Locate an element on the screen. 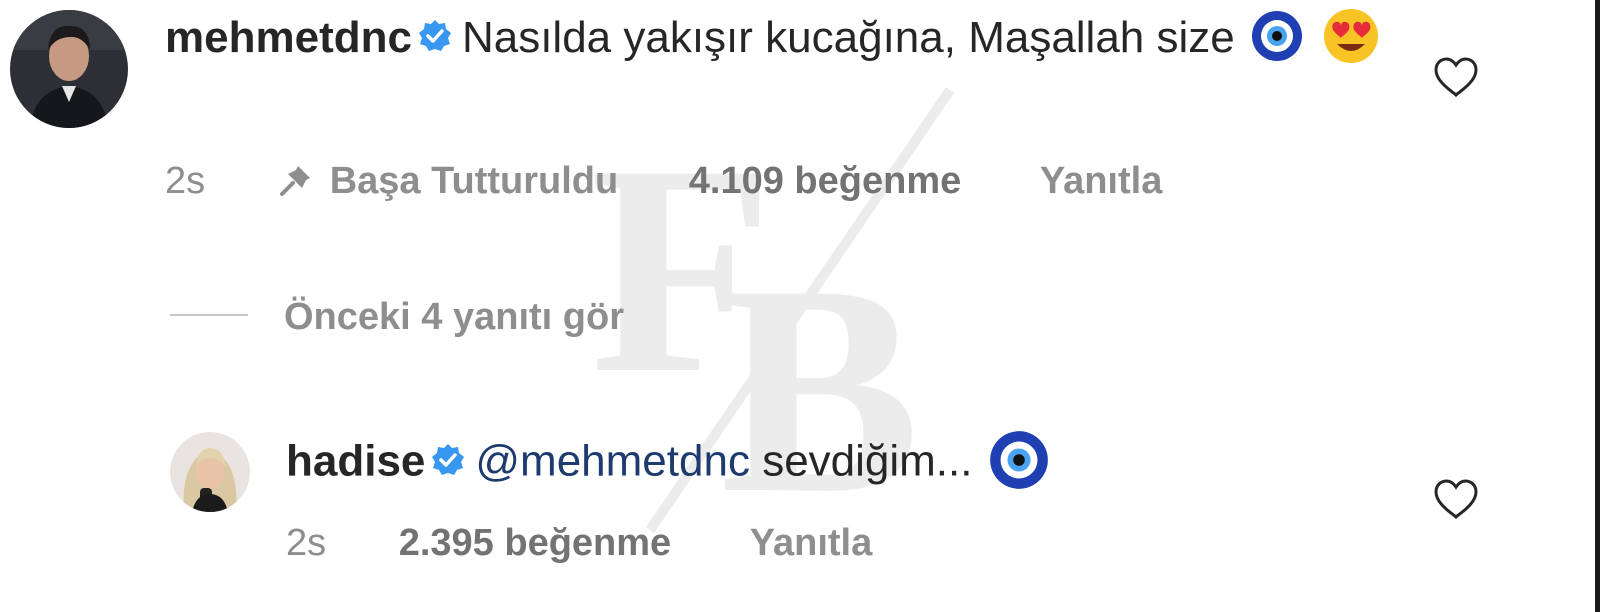 This screenshot has width=1600, height=612. comment-meta: 2s 2.395 beğenme Yanıtla is located at coordinates (579, 543).